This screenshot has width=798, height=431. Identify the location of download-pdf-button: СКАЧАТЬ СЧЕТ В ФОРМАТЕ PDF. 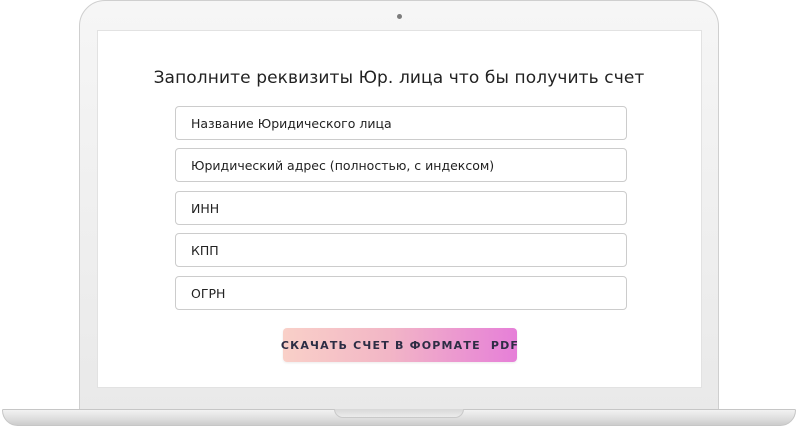
(400, 345).